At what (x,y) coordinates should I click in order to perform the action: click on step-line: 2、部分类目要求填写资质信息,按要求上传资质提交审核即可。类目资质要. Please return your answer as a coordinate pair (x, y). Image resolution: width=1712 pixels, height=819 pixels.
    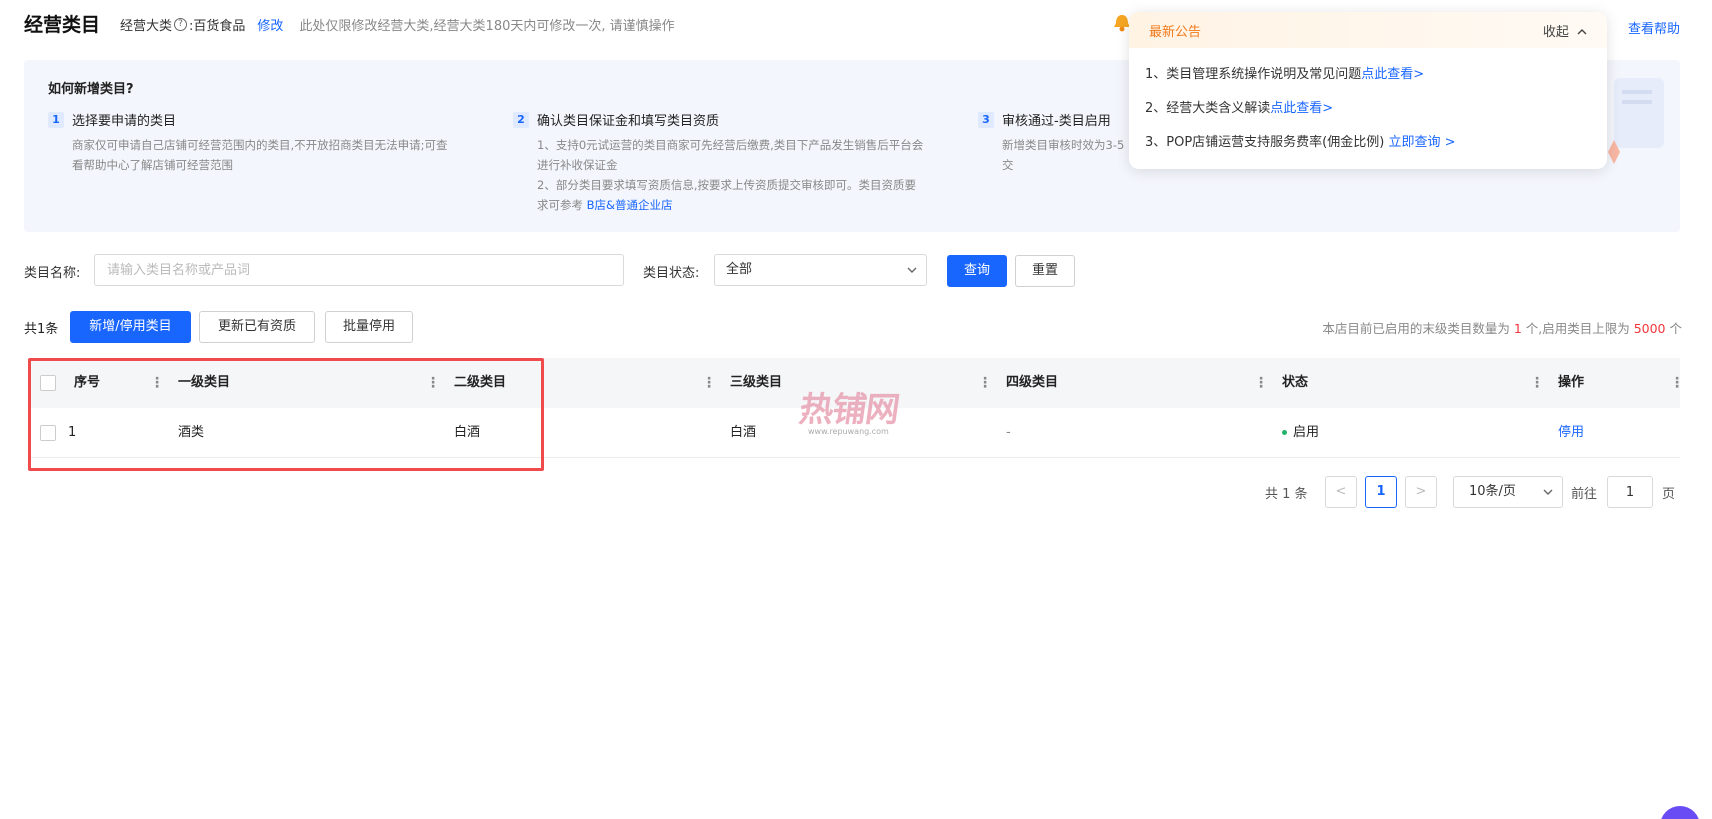
    Looking at the image, I should click on (726, 185).